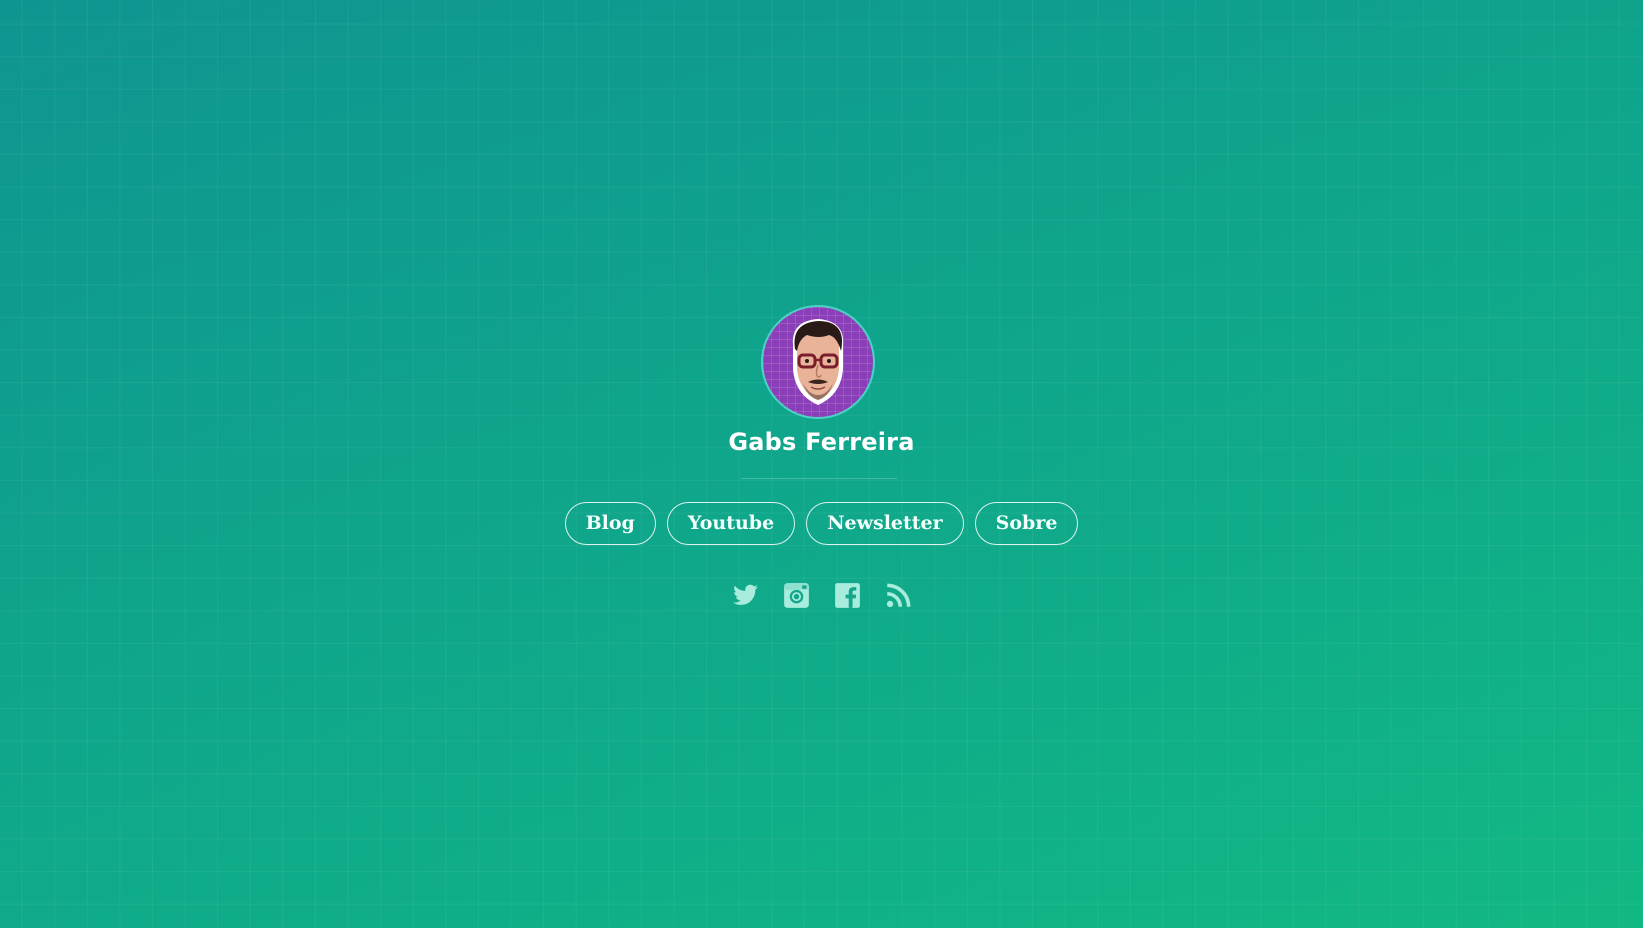 The image size is (1643, 928). I want to click on instagram-icon, so click(796, 595).